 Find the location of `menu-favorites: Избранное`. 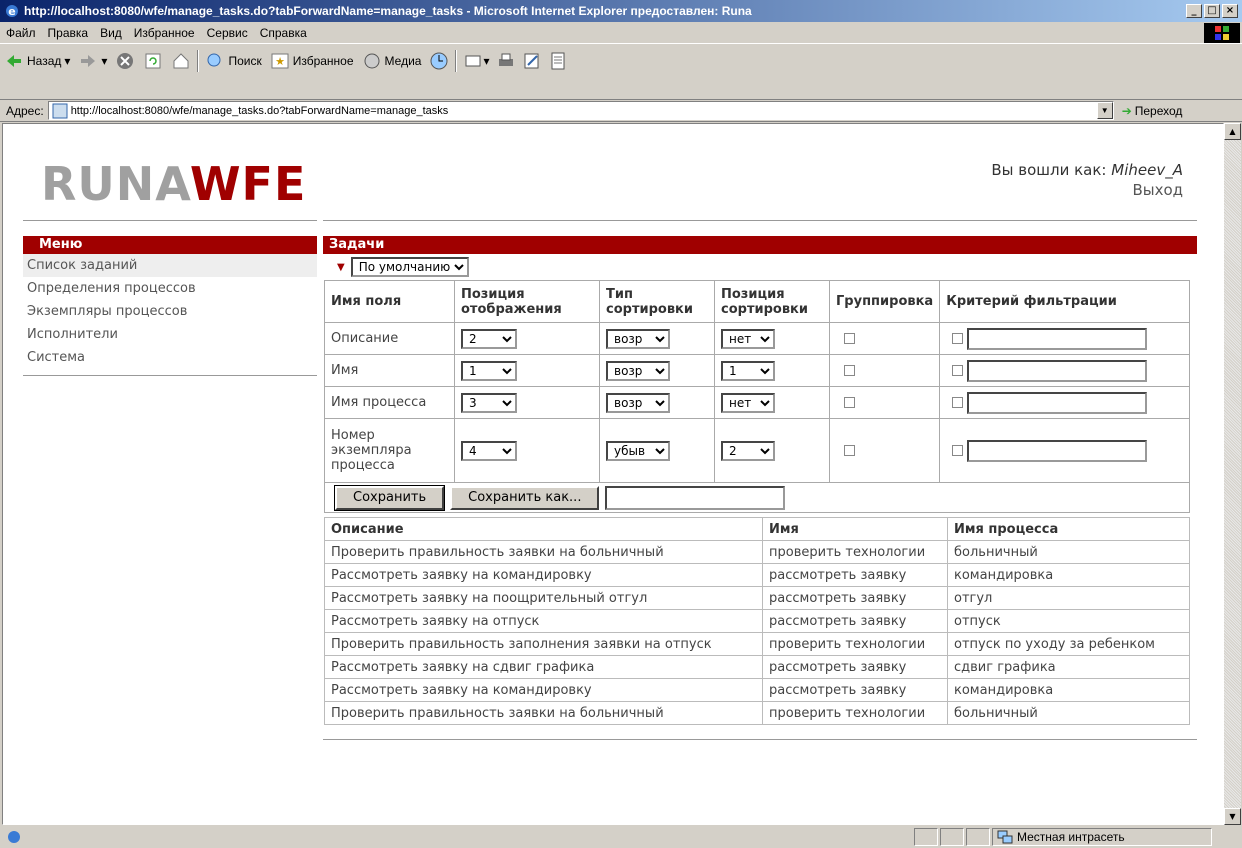

menu-favorites: Избранное is located at coordinates (164, 33).